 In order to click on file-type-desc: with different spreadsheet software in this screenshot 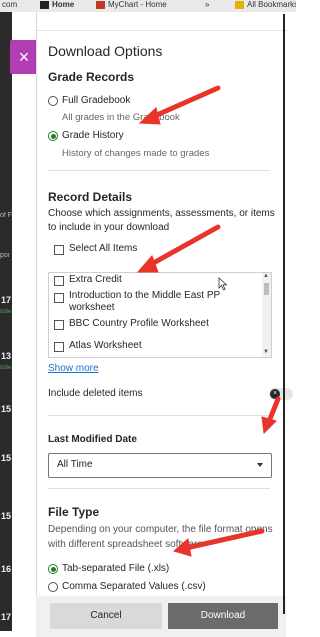, I will do `click(125, 544)`.